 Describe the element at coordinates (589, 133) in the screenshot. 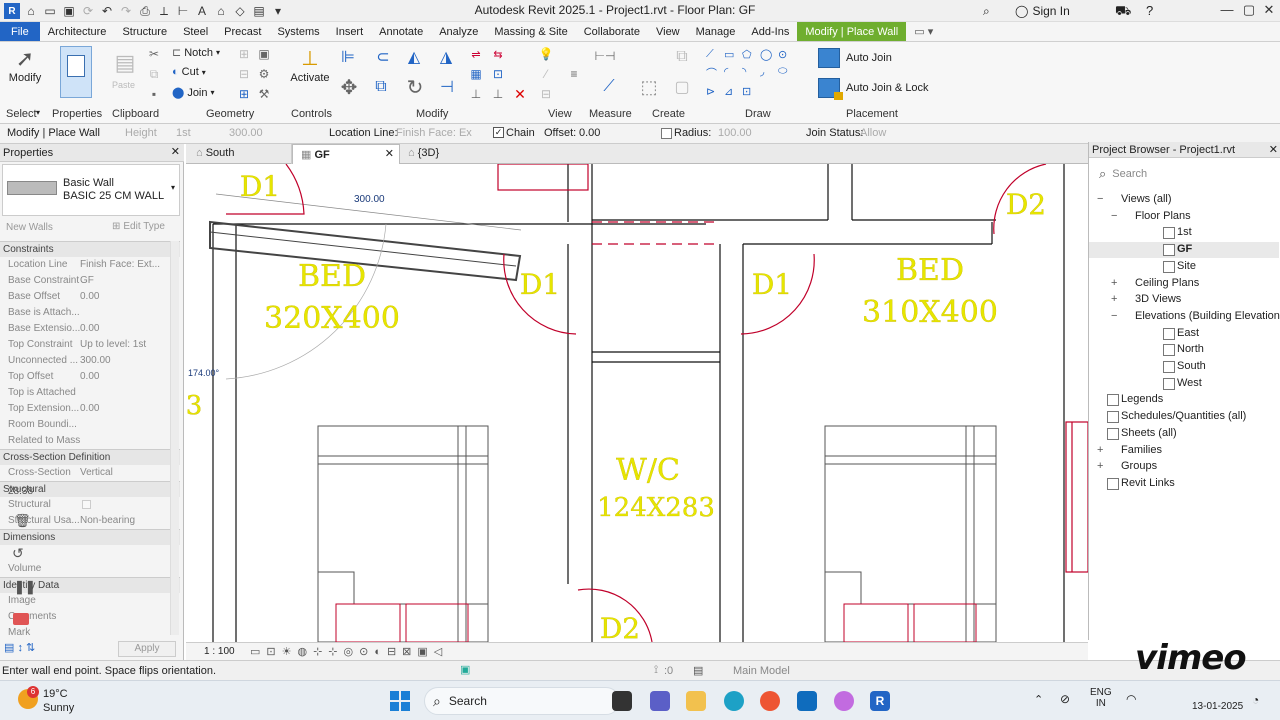

I see `offset-field: 0.00` at that location.